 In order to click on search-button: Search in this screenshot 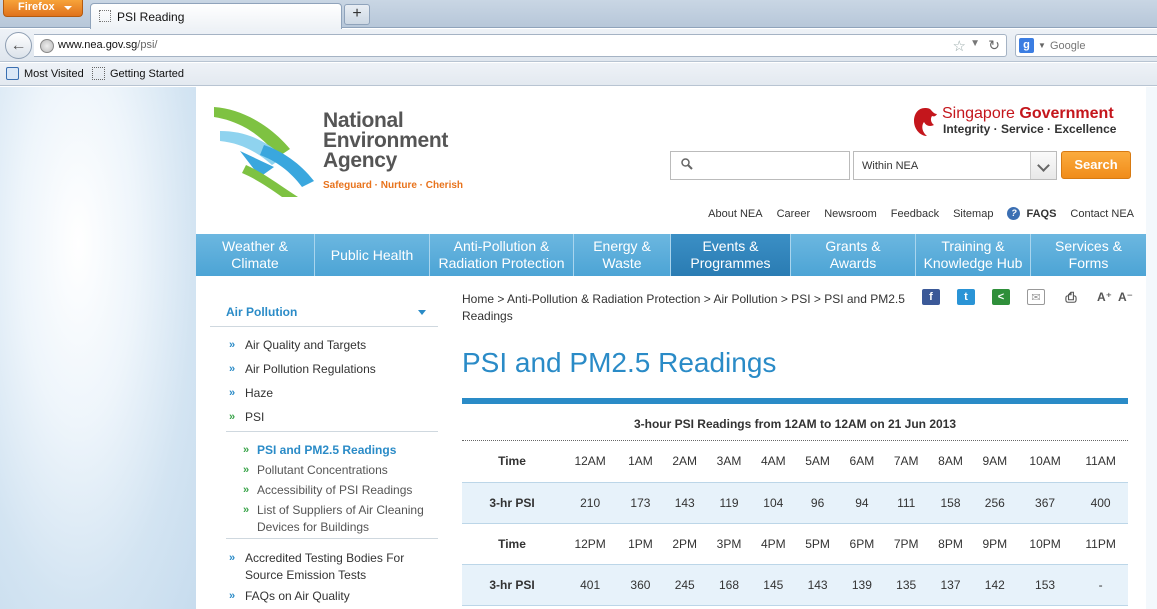, I will do `click(1096, 165)`.